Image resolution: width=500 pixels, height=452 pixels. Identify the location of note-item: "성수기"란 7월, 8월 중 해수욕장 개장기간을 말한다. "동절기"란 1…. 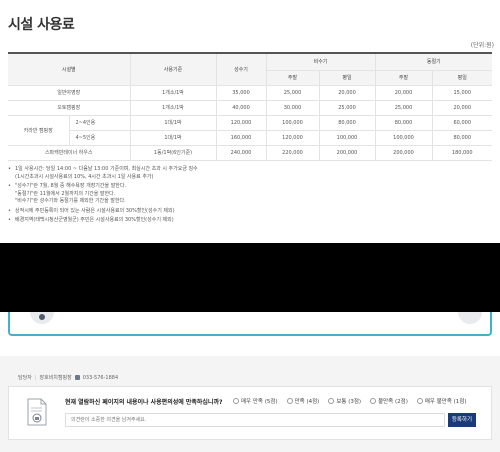
(250, 194).